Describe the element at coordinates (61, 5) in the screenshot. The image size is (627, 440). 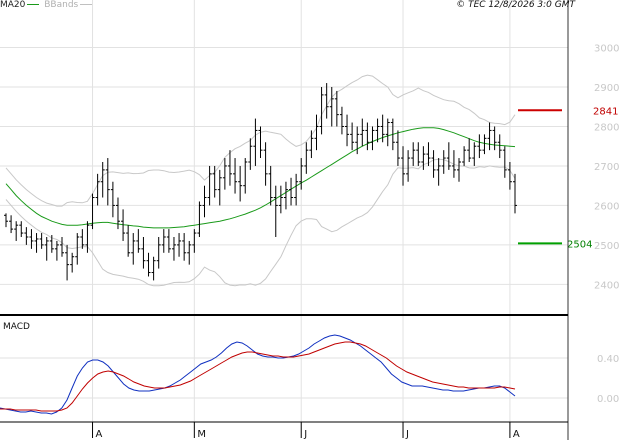
I see `legend-bbands-label: BBands` at that location.